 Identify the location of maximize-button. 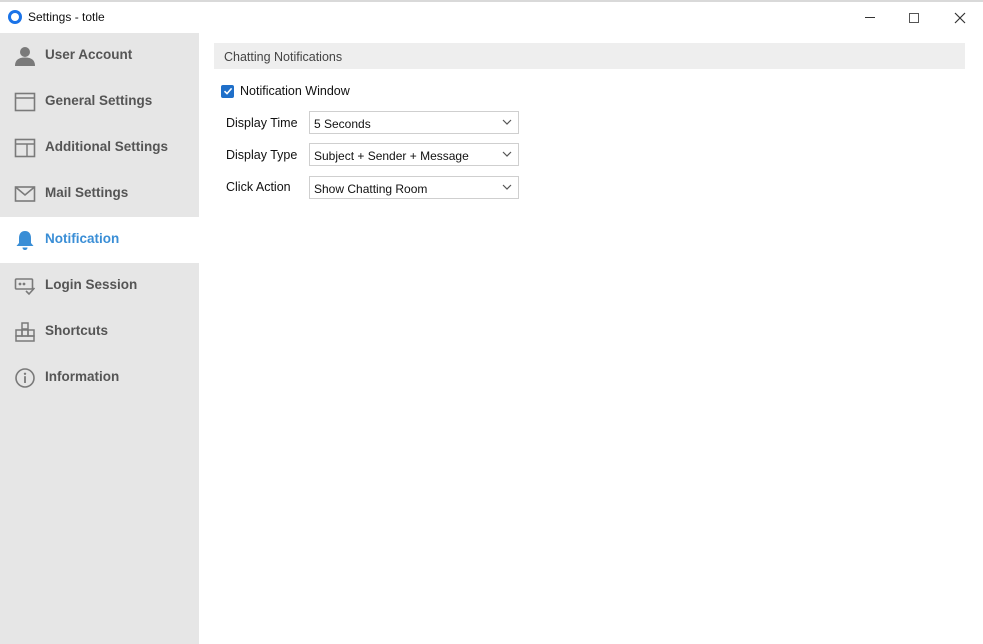
(914, 17).